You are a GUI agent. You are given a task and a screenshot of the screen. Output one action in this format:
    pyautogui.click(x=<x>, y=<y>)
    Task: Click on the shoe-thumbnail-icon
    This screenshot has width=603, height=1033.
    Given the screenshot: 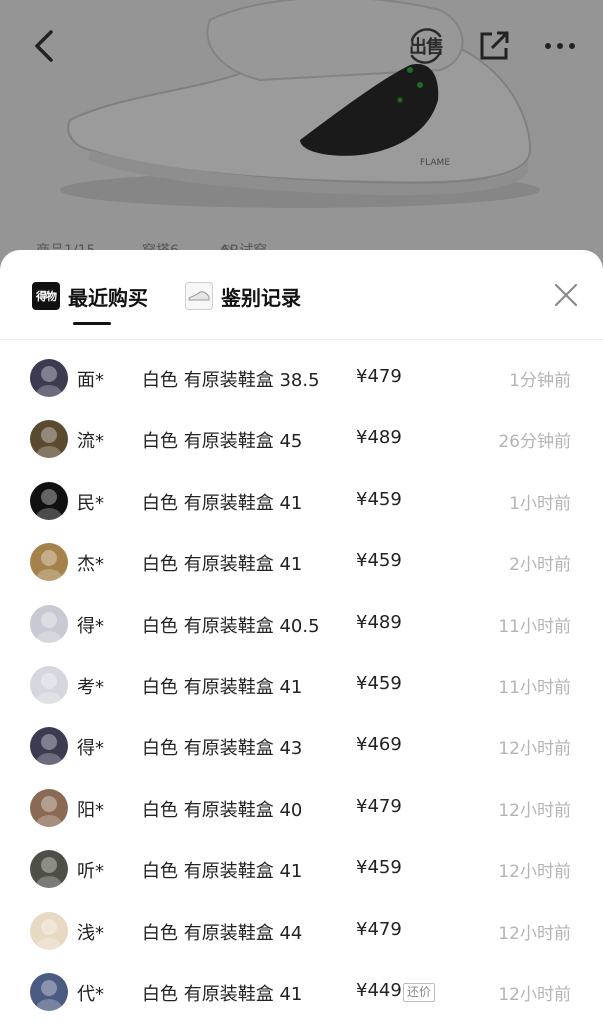 What is the action you would take?
    pyautogui.click(x=199, y=296)
    